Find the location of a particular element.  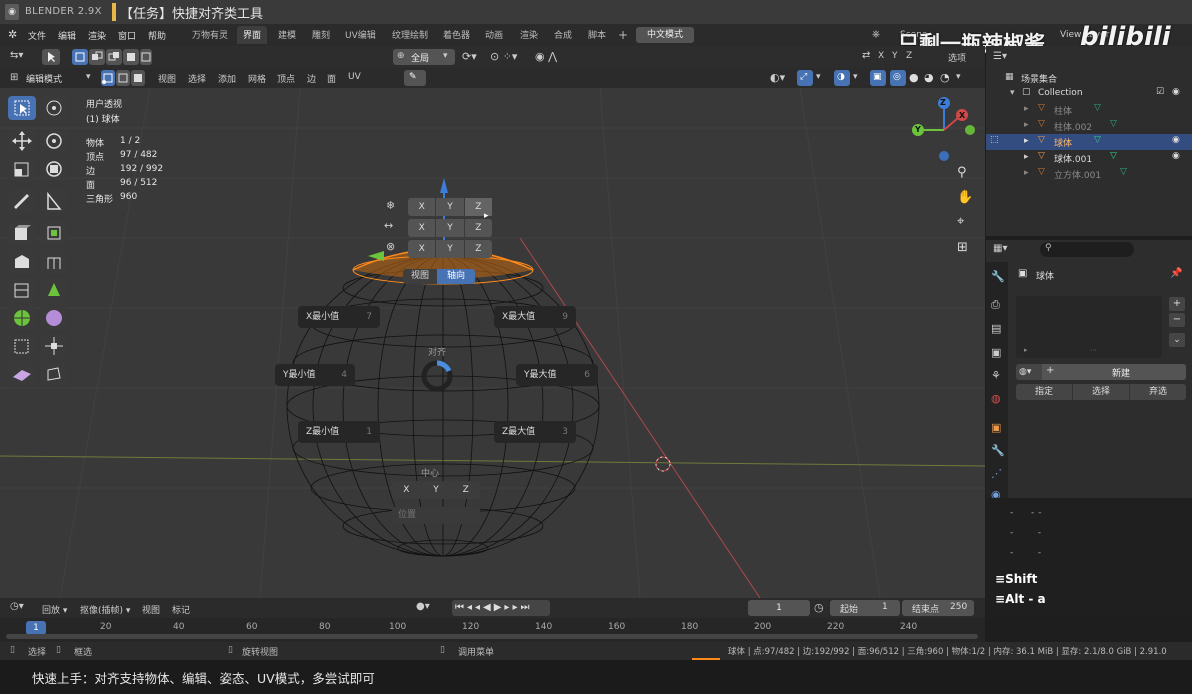

smooth-tool is located at coordinates (22, 346).